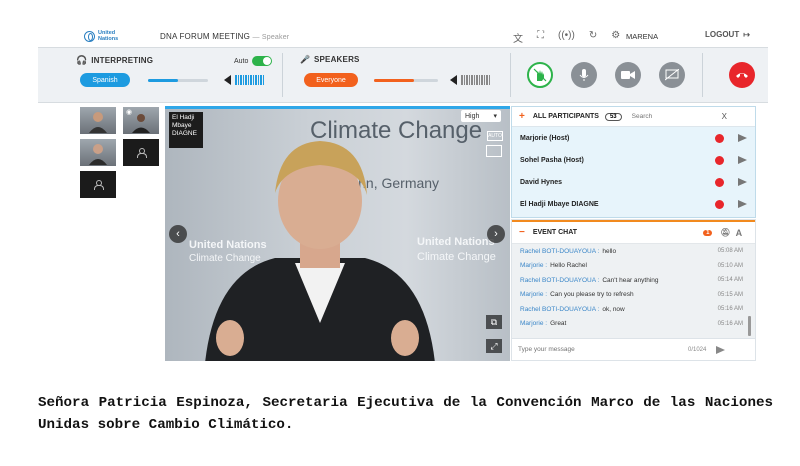 The height and width of the screenshot is (466, 800). I want to click on auto-toggle, so click(262, 61).